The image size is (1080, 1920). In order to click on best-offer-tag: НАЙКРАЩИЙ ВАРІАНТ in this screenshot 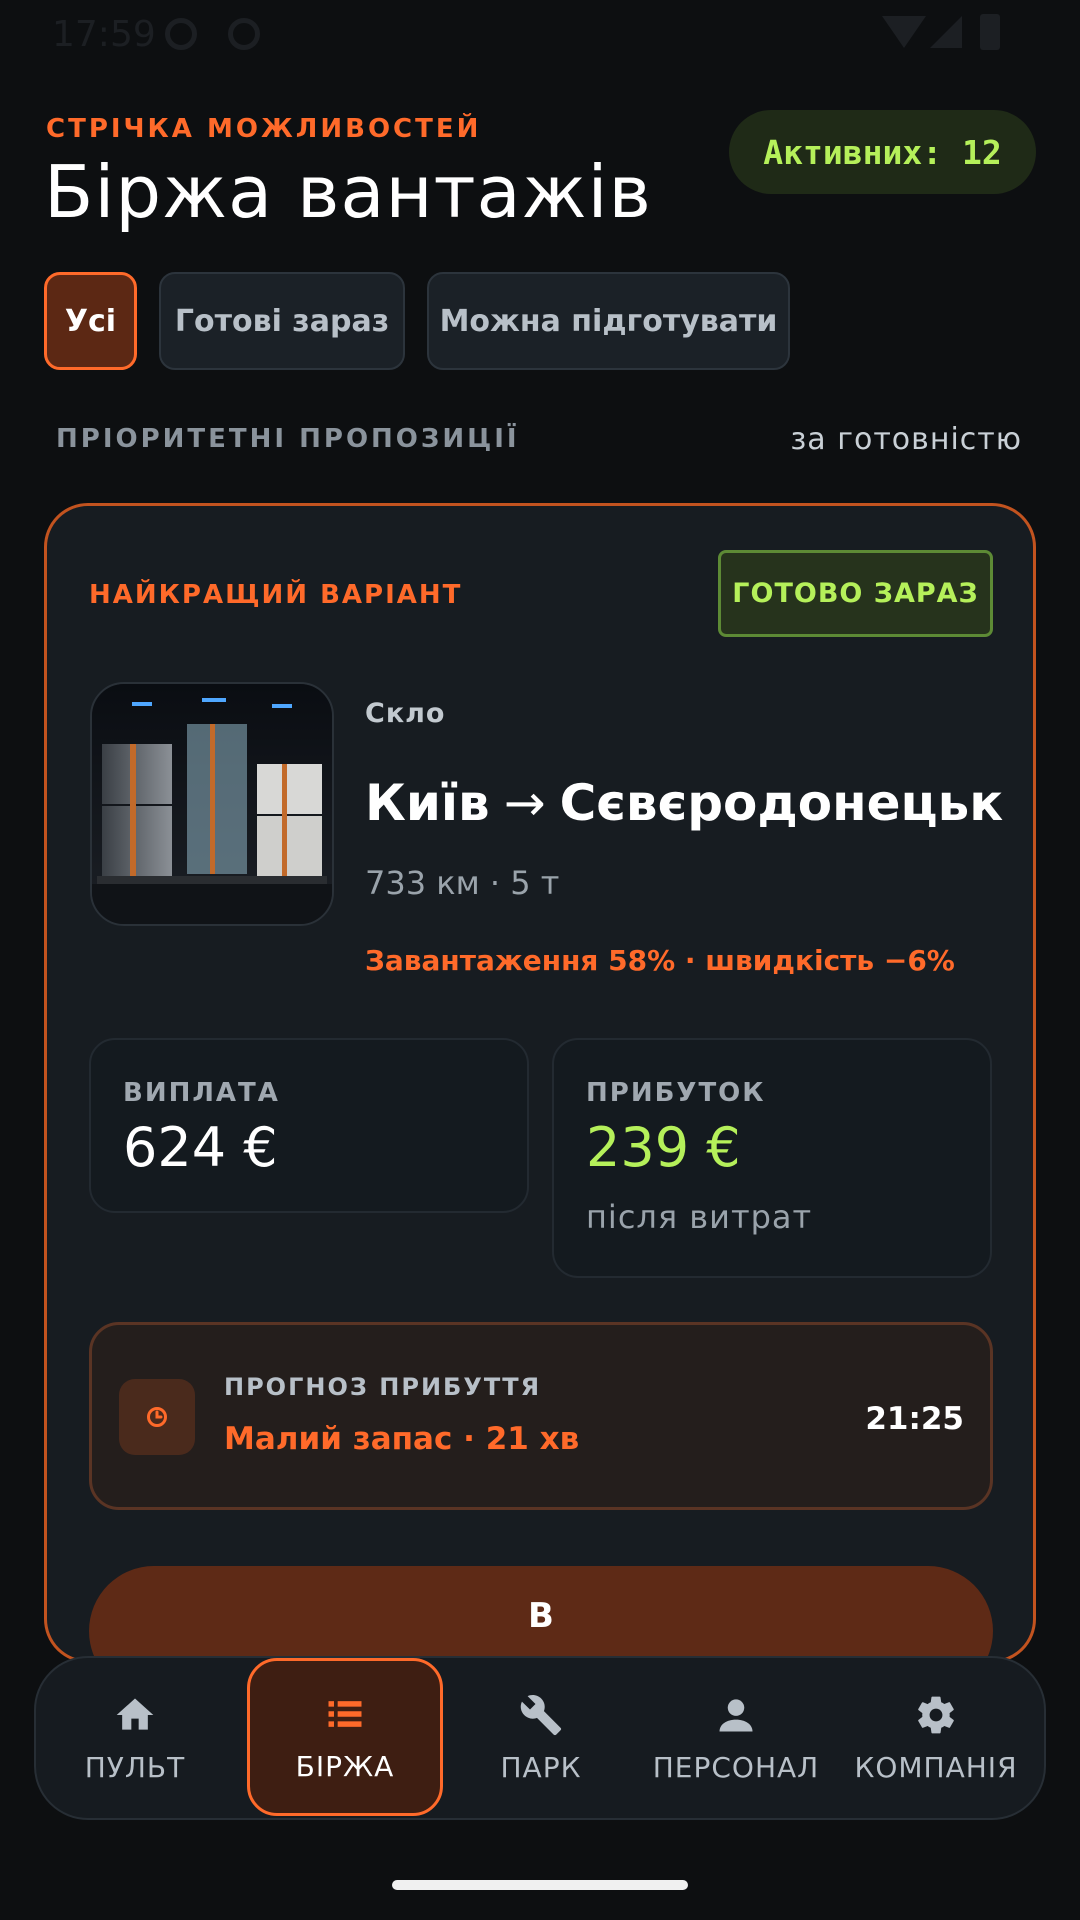, I will do `click(276, 595)`.